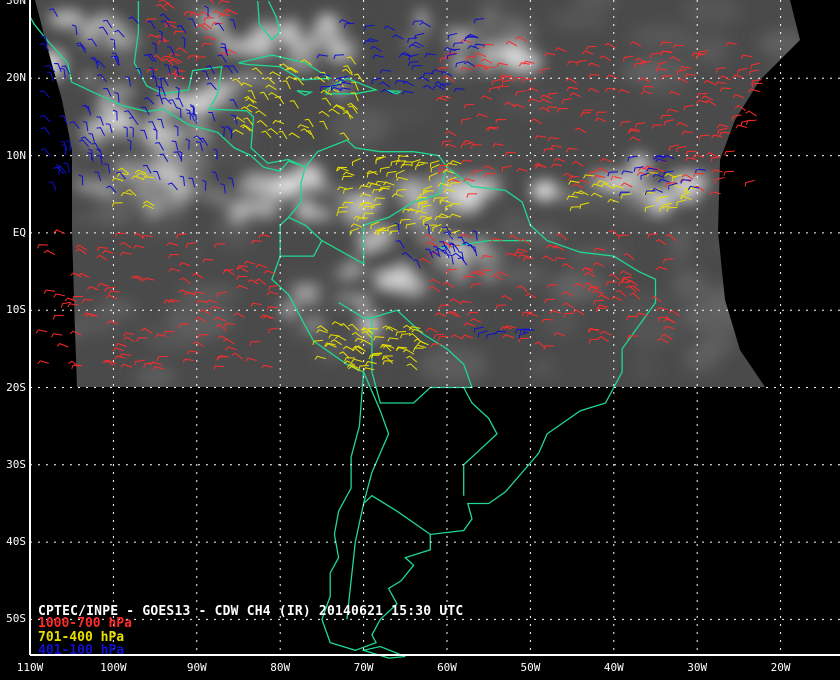  Describe the element at coordinates (16, 464) in the screenshot. I see `latitude-label: 30S` at that location.